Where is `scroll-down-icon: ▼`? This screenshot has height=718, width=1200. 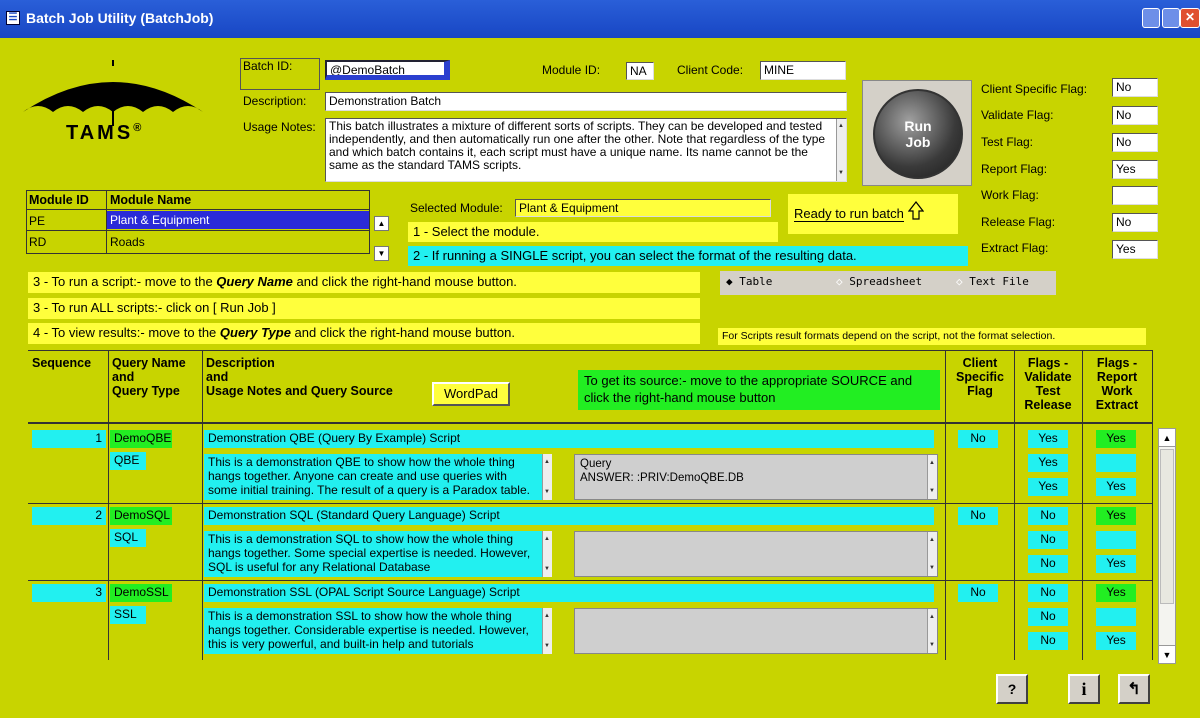 scroll-down-icon: ▼ is located at coordinates (1167, 654).